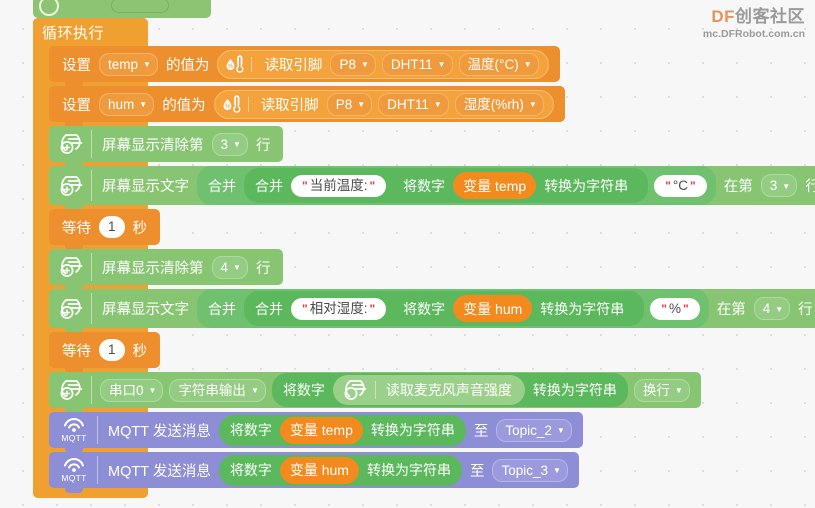 This screenshot has height=508, width=815. What do you see at coordinates (76, 65) in the screenshot?
I see `set-temp-set-label: 设置` at bounding box center [76, 65].